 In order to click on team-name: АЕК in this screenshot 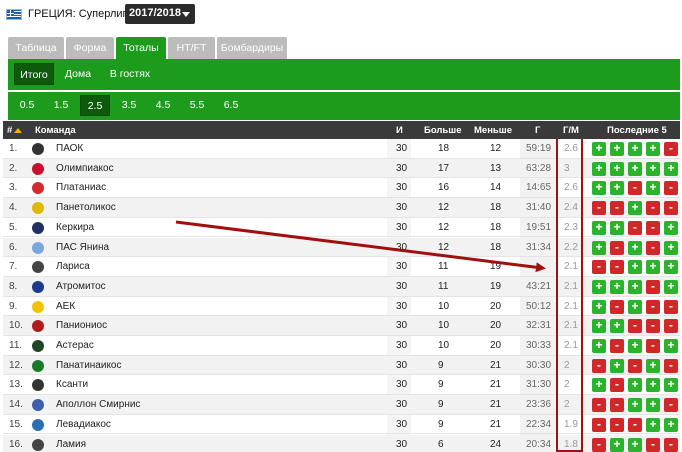, I will do `click(65, 306)`.